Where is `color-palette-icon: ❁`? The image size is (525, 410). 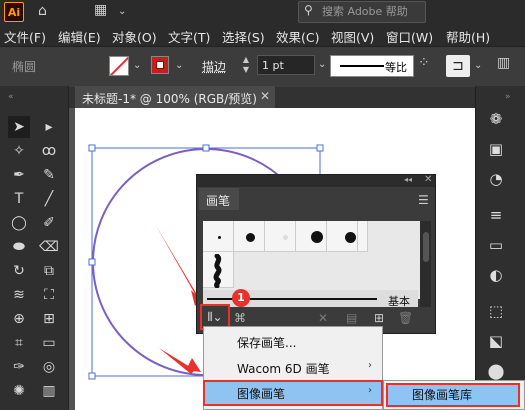 color-palette-icon: ❁ is located at coordinates (496, 119).